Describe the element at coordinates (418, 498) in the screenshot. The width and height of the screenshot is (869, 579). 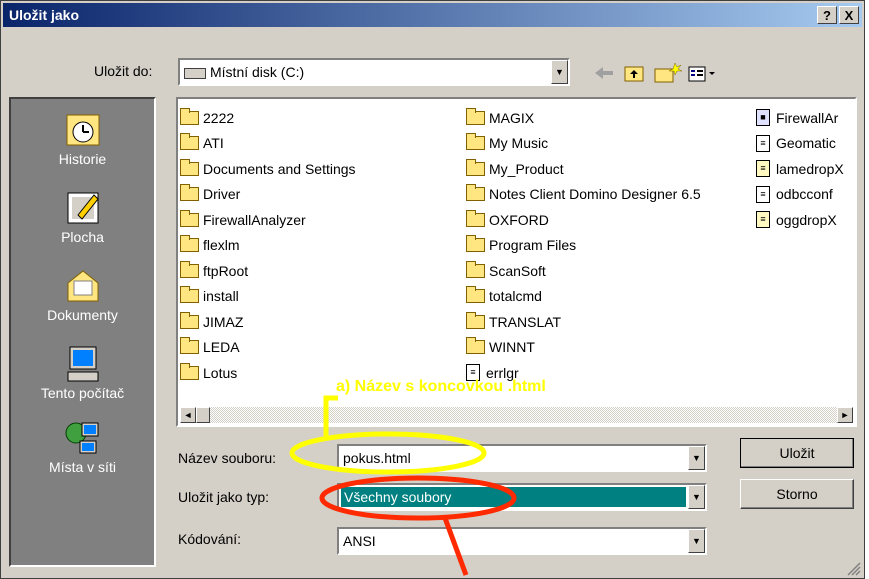
I see `annotation-ellipse-type` at that location.